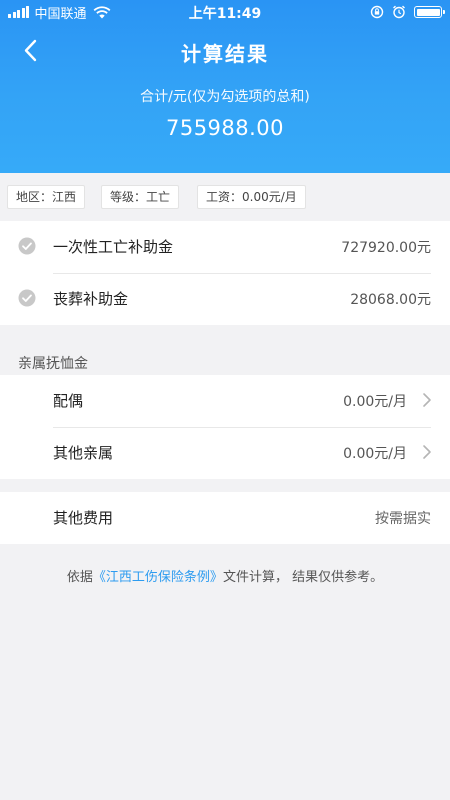 This screenshot has width=450, height=800. I want to click on page-title: 计算结果, so click(225, 54).